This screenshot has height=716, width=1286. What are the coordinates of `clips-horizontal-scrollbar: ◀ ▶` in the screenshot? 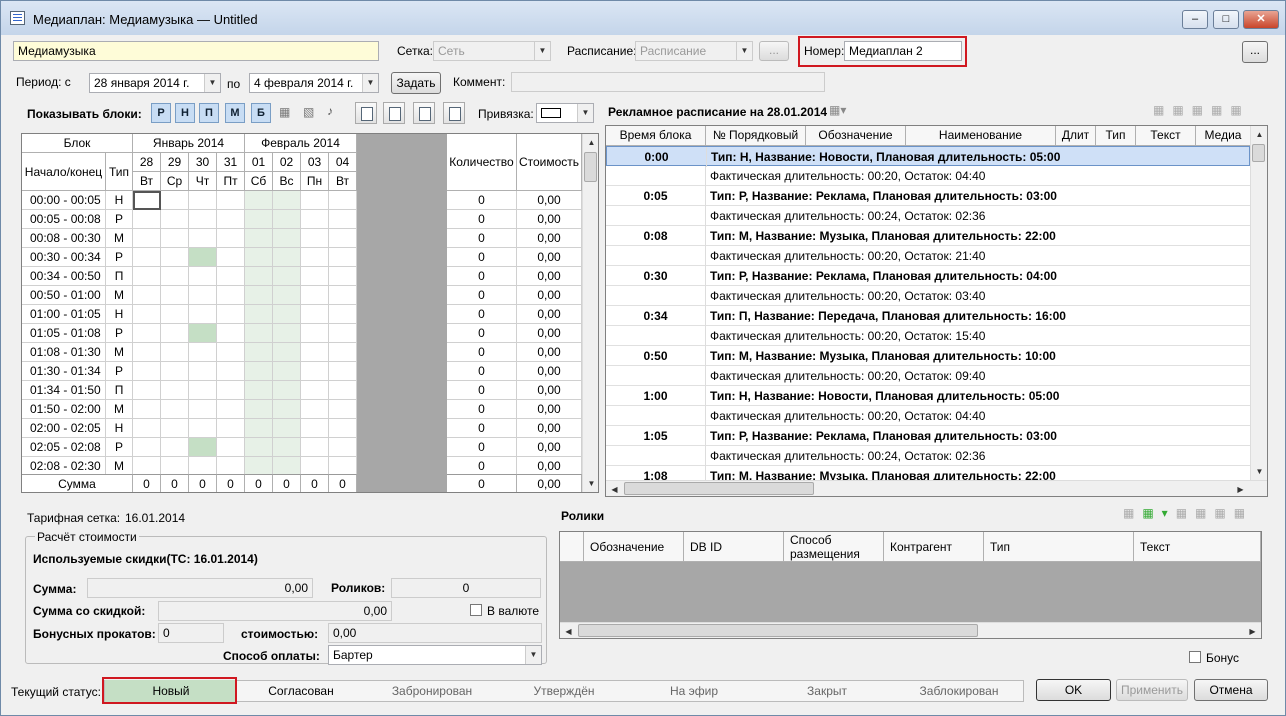 It's located at (910, 630).